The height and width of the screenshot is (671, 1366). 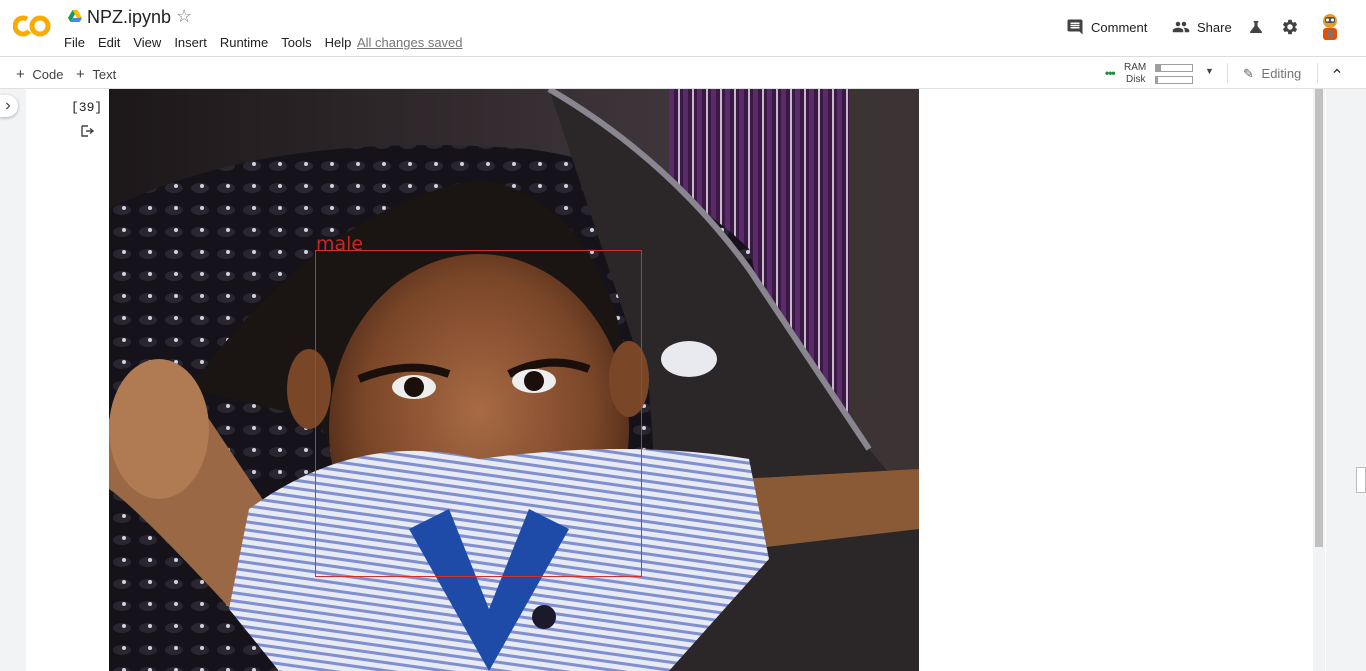 I want to click on pencil-icon: ✎, so click(x=1248, y=73).